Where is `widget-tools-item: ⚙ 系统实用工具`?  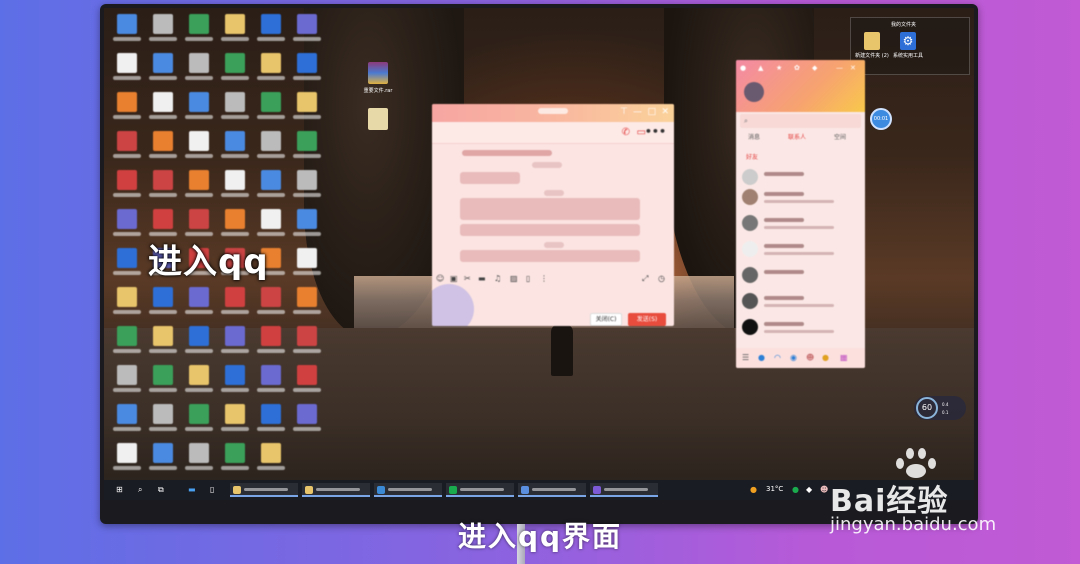
widget-tools-item: ⚙ 系统实用工具 is located at coordinates (908, 45).